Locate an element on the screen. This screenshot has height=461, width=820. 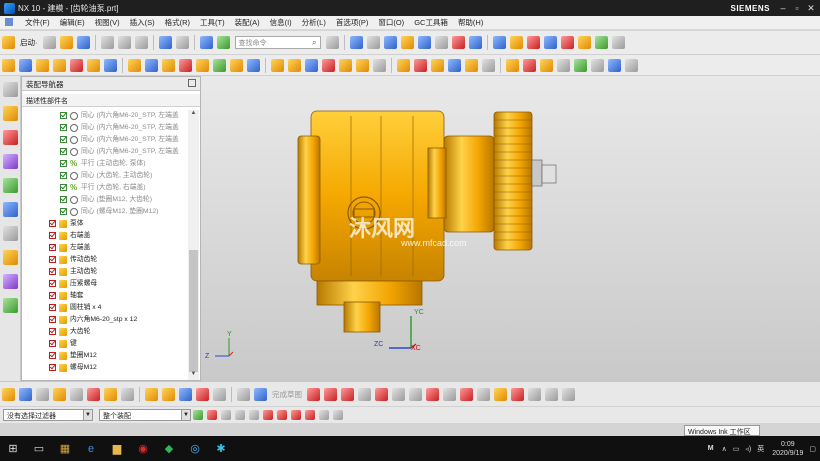
constraint-row: % 平行 (大齿轮, 右端盖) is located at coordinates (105, 188).